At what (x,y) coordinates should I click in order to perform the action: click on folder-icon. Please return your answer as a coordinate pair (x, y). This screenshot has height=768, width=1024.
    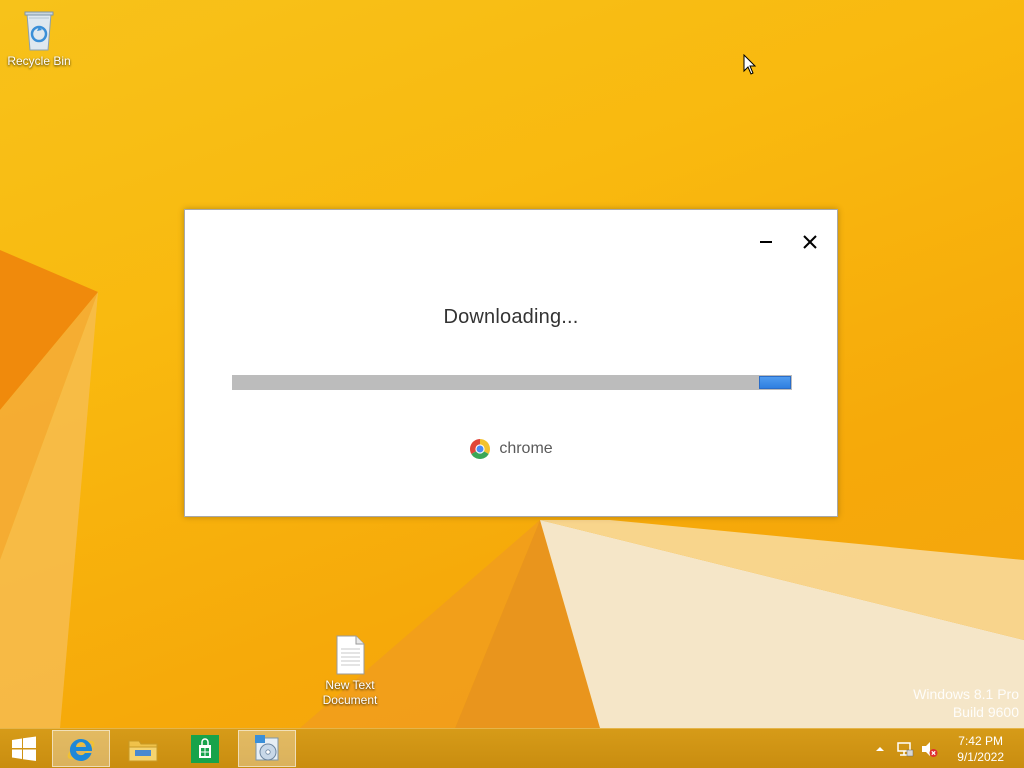
    Looking at the image, I should click on (143, 750).